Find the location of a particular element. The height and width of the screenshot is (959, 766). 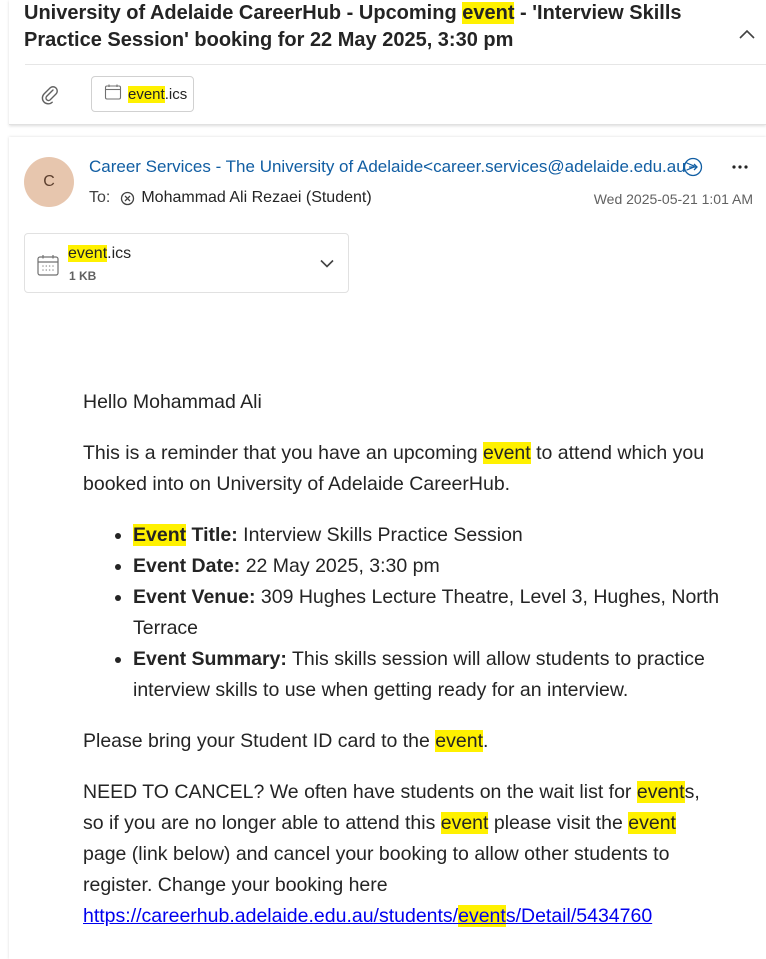

to-line: To: Mohammad Ali Rezaei (Student) is located at coordinates (230, 198).